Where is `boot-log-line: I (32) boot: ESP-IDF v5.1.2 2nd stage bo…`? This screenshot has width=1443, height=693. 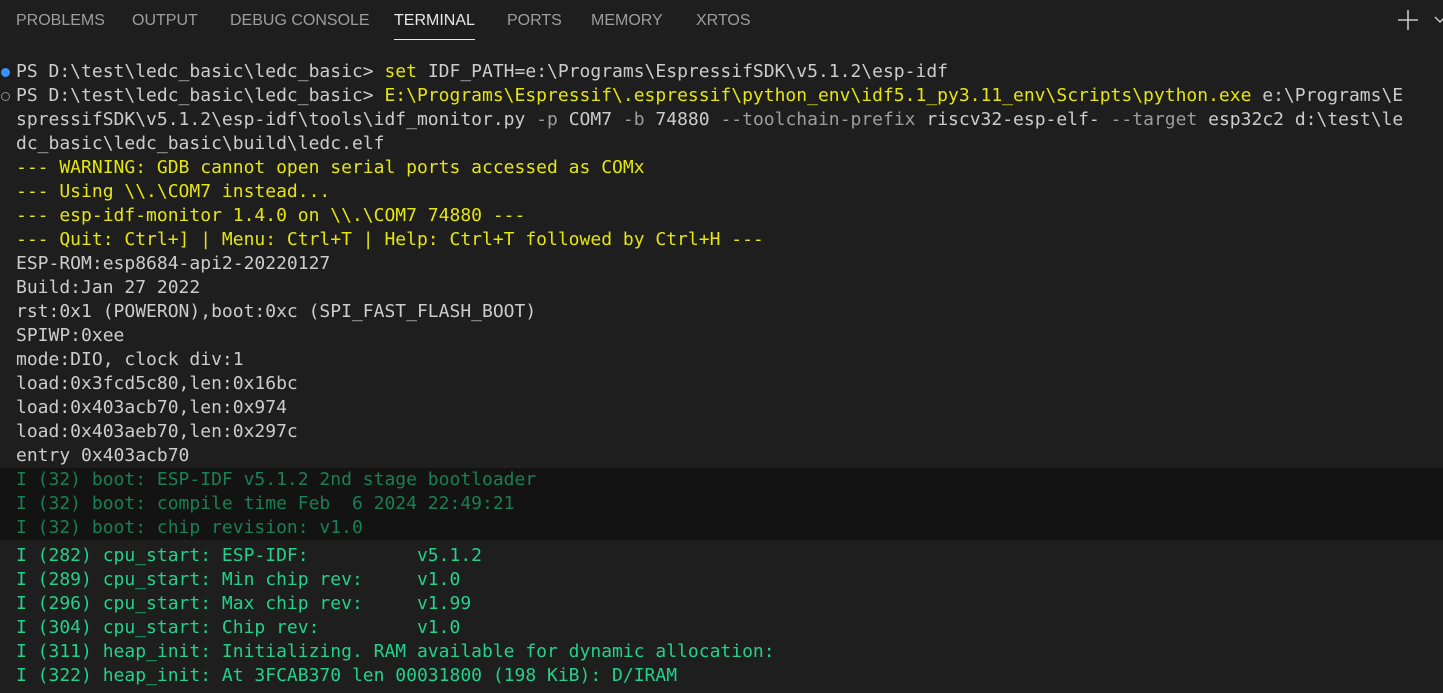
boot-log-line: I (32) boot: ESP-IDF v5.1.2 2nd stage bo… is located at coordinates (276, 479).